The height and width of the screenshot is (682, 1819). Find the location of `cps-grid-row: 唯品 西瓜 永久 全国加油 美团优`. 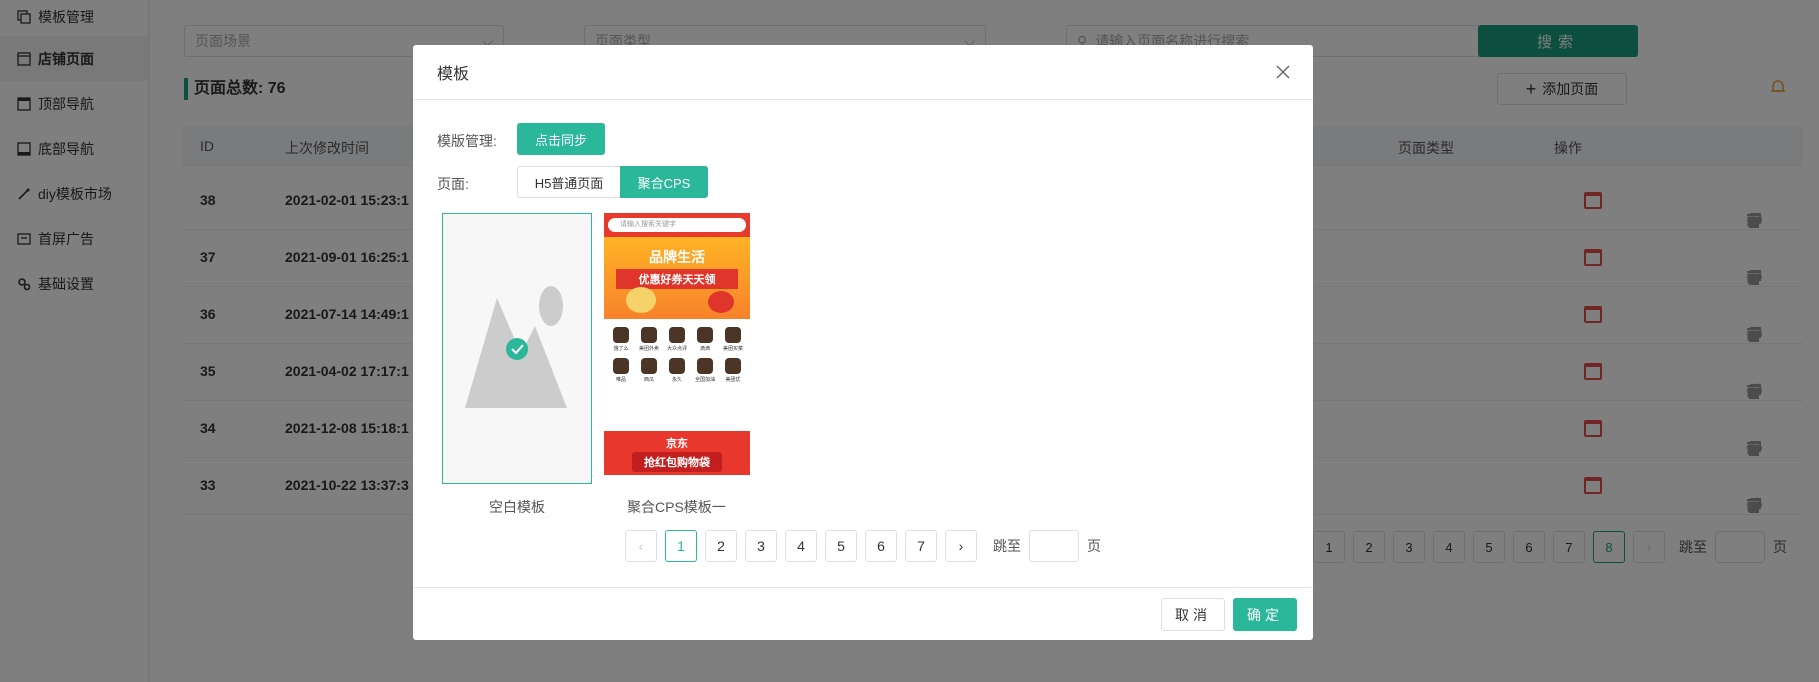

cps-grid-row: 唯品 西瓜 永久 全国加油 美团优 is located at coordinates (677, 370).